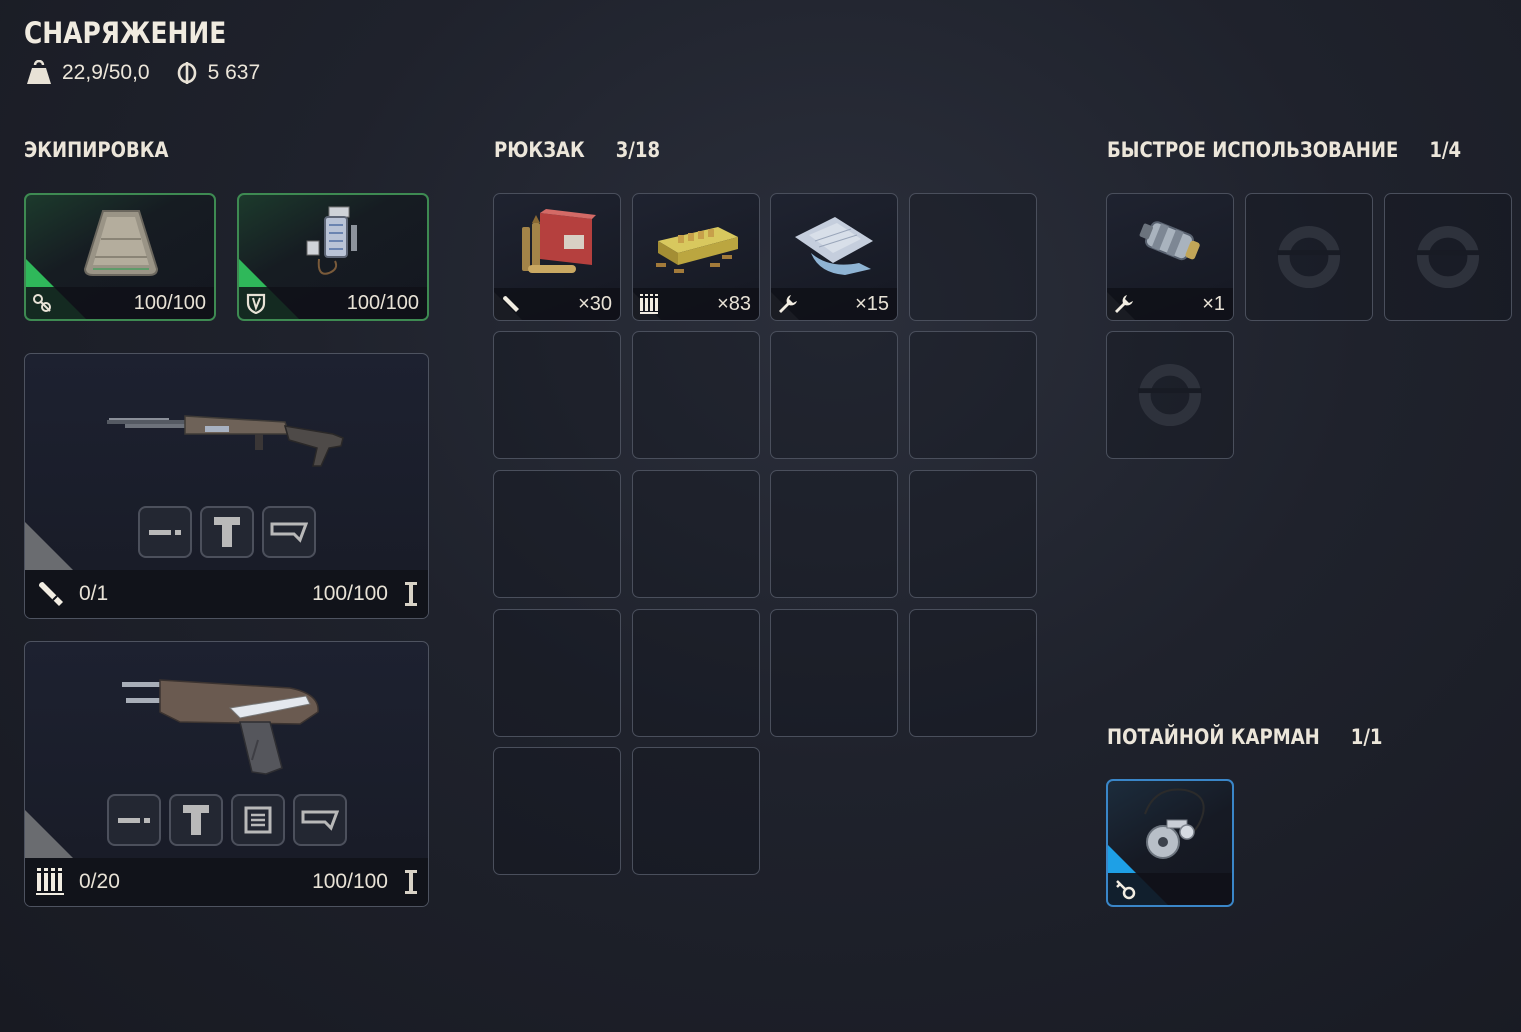 This screenshot has width=1521, height=1032. I want to click on money-value: 5 637, so click(234, 72).